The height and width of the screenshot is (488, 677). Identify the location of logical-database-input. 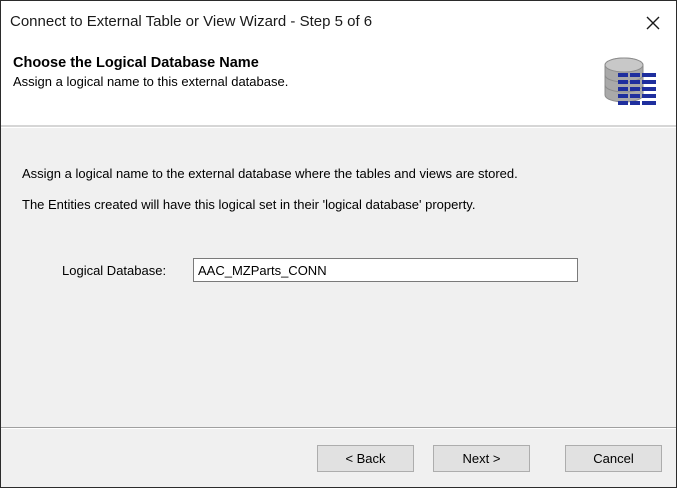
(385, 270).